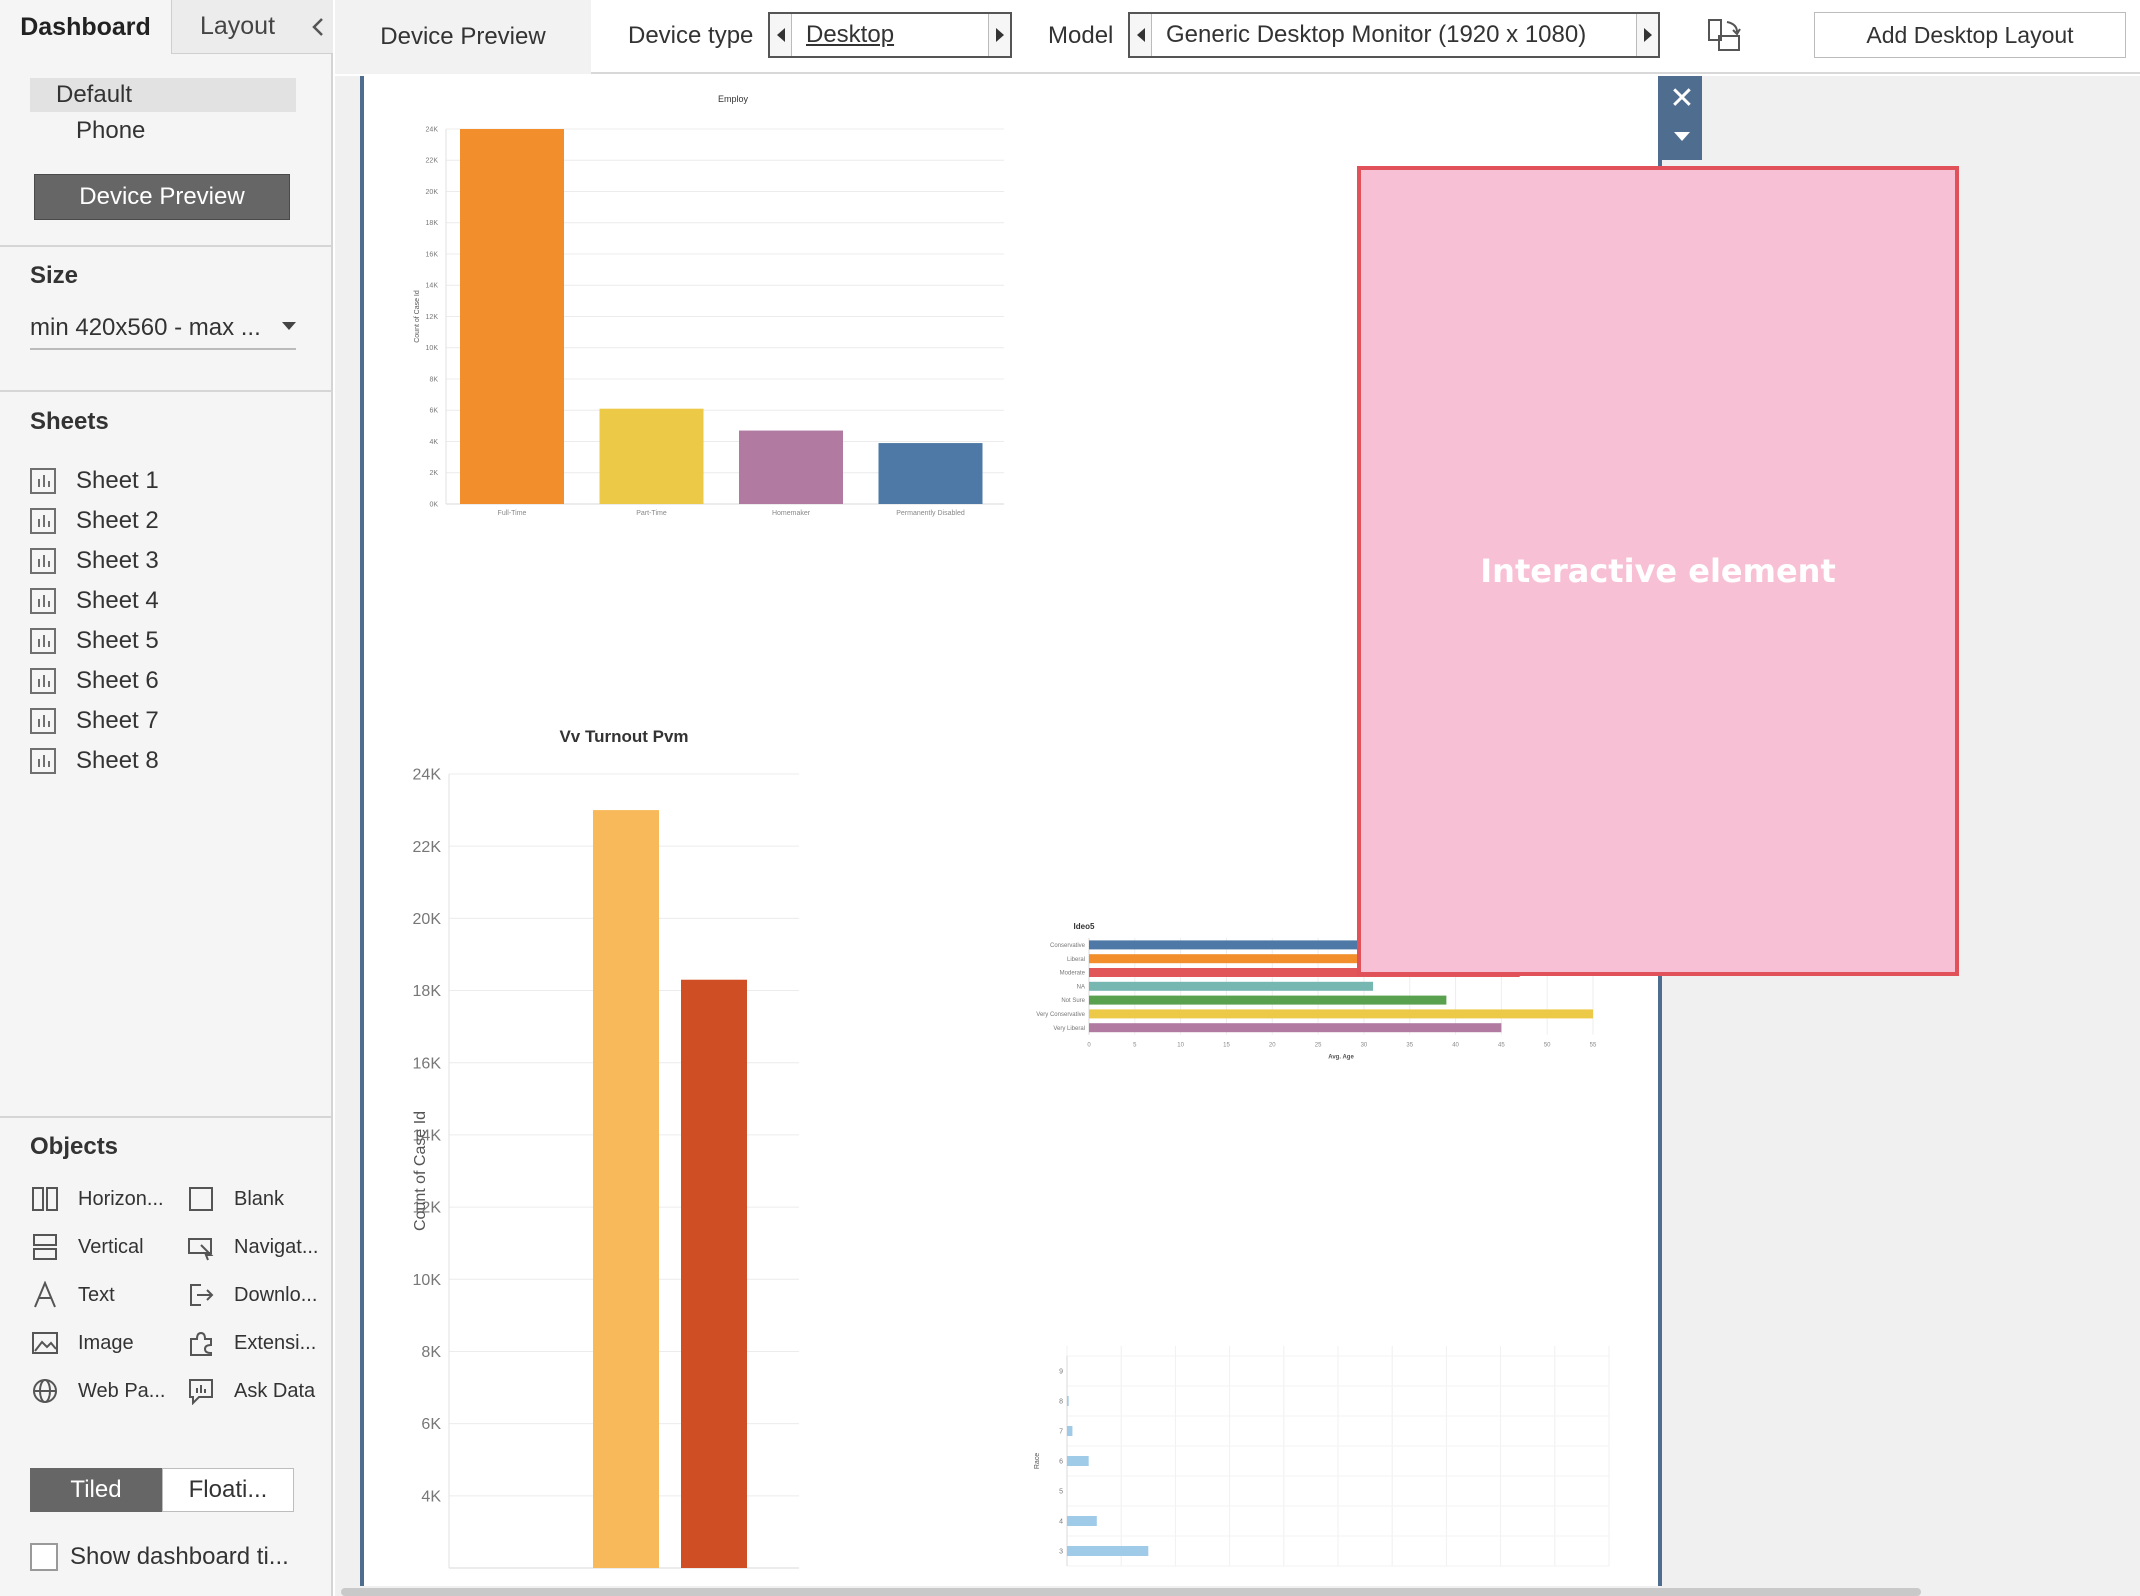 This screenshot has height=1596, width=2140. Describe the element at coordinates (163, 95) in the screenshot. I see `layout-option-default: Default` at that location.